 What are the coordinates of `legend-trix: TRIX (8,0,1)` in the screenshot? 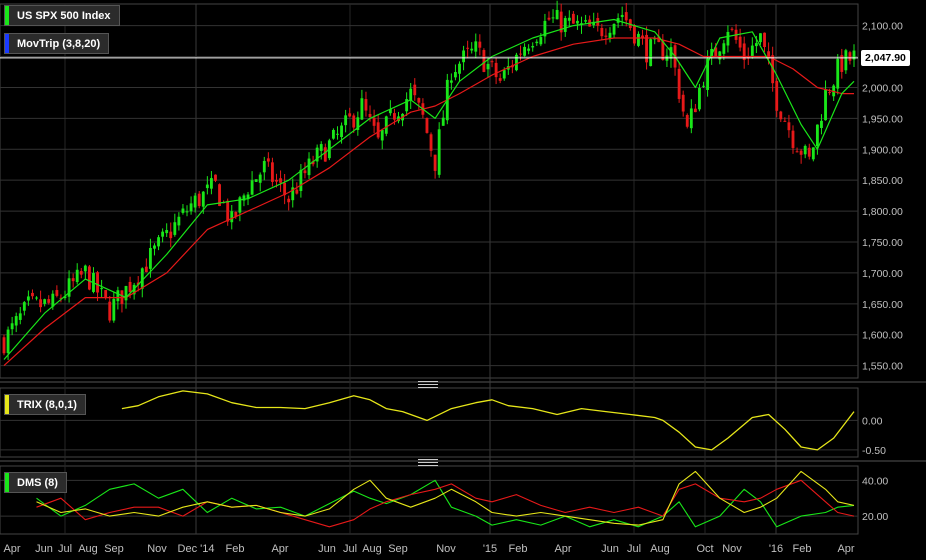 It's located at (45, 404).